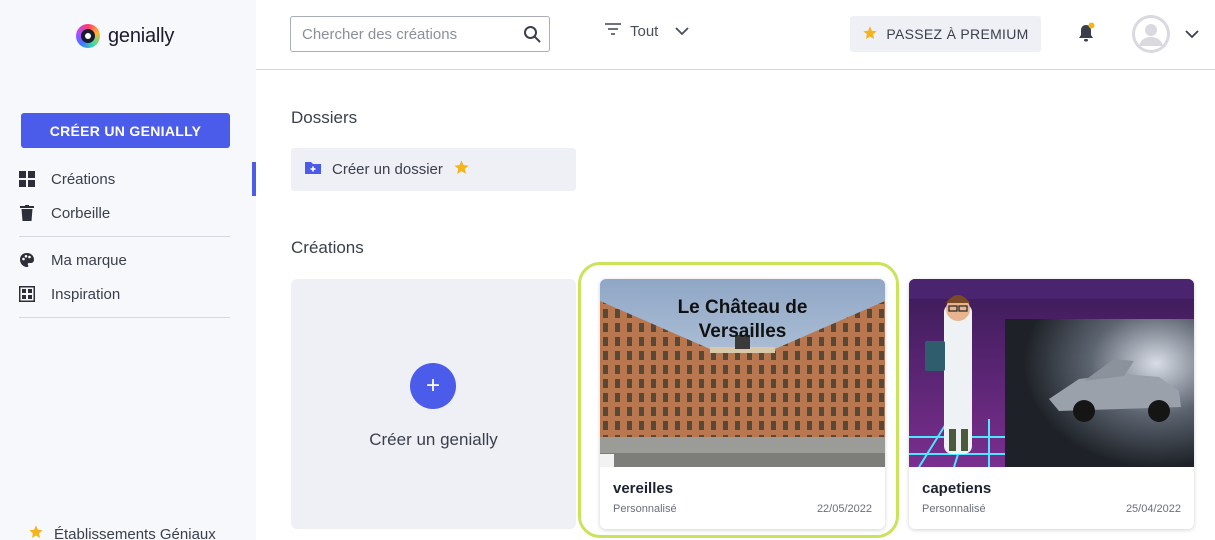 This screenshot has height=540, width=1215. I want to click on create-folder-button: Créer un dossier, so click(433, 169).